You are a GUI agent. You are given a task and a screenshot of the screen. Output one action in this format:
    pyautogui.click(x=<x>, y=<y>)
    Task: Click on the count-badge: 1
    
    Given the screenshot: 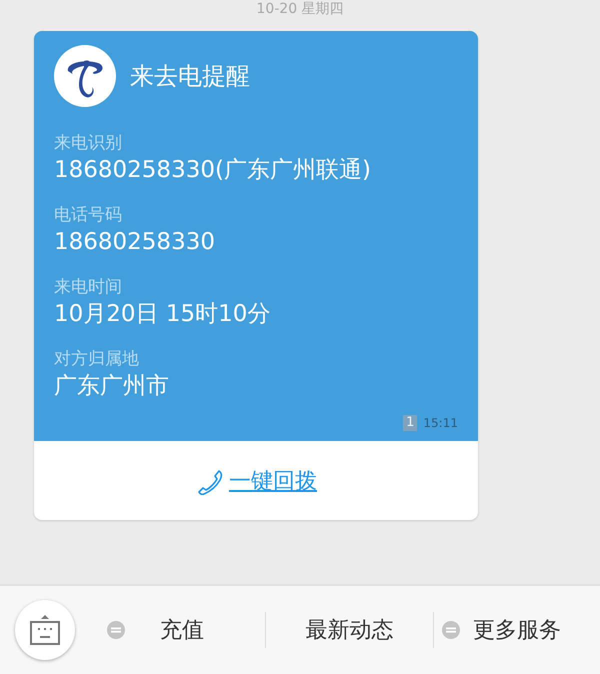 What is the action you would take?
    pyautogui.click(x=410, y=423)
    